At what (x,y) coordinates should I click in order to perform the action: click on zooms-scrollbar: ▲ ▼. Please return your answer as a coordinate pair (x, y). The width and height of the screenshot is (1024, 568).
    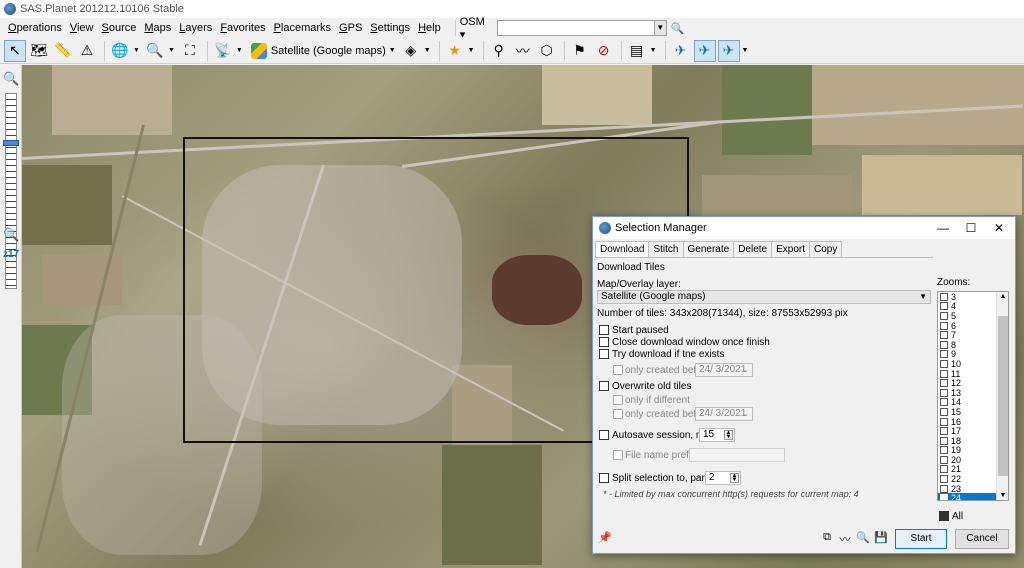
    Looking at the image, I should click on (1002, 396).